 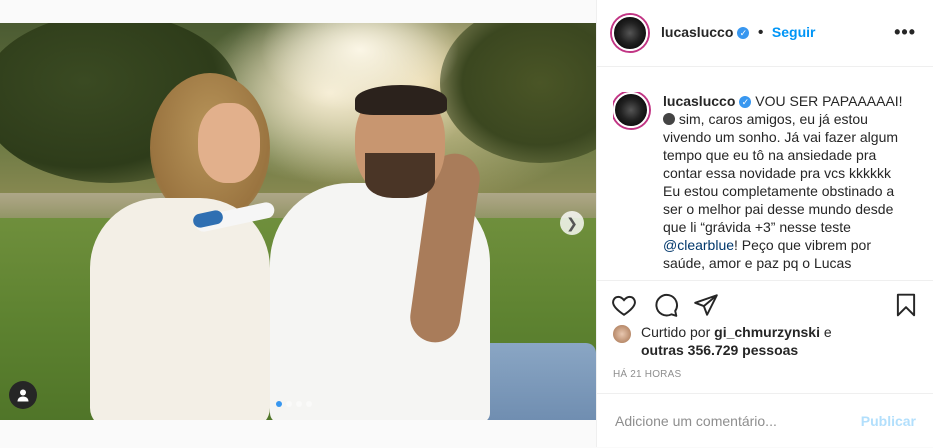 I want to click on post-header-user: lucaslucco ✓ • Seguir, so click(x=738, y=33).